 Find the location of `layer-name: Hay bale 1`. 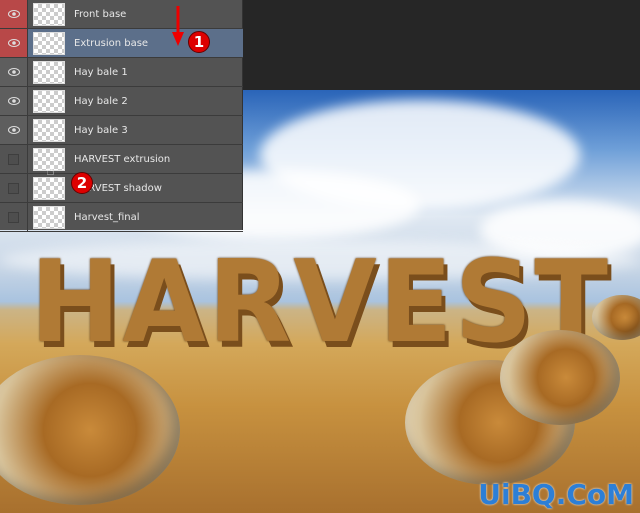

layer-name: Hay bale 1 is located at coordinates (101, 72).